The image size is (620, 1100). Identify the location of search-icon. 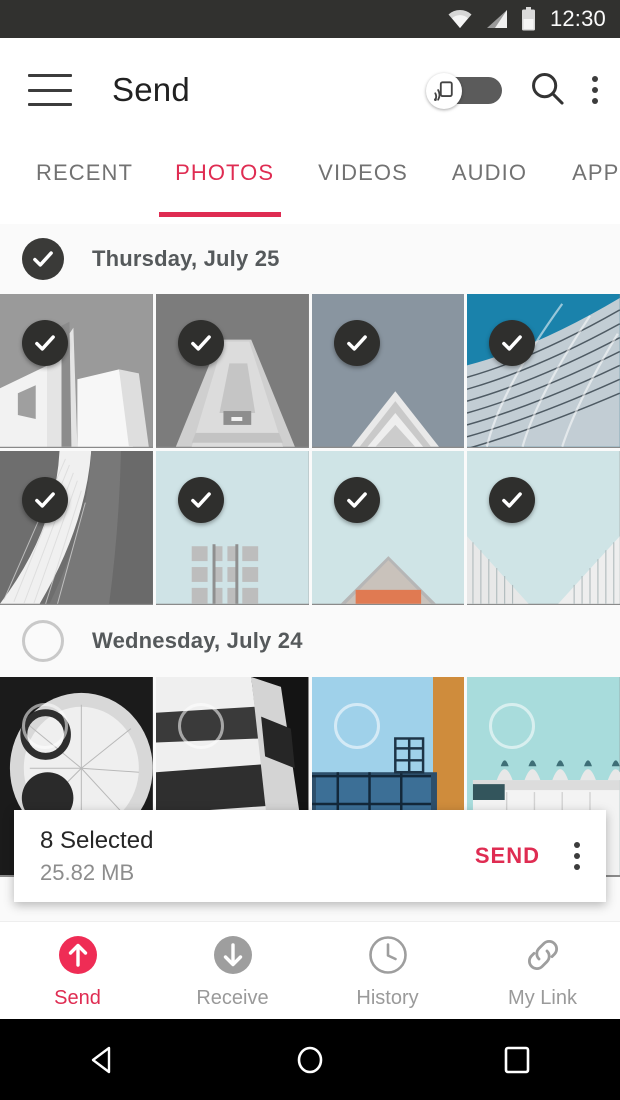
(547, 90).